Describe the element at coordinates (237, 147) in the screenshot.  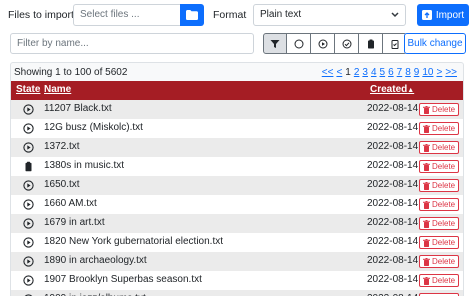
I see `table-row: 1372.txt 2022-08-14 Delete` at that location.